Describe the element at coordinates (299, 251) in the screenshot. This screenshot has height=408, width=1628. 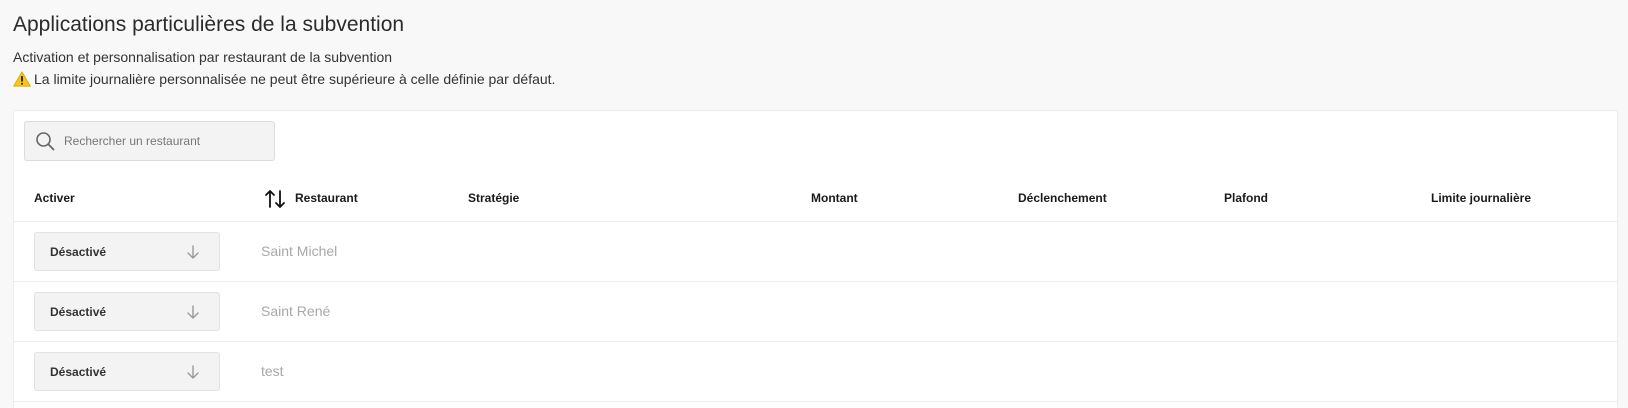
I see `restaurant-name: Saint Michel` at that location.